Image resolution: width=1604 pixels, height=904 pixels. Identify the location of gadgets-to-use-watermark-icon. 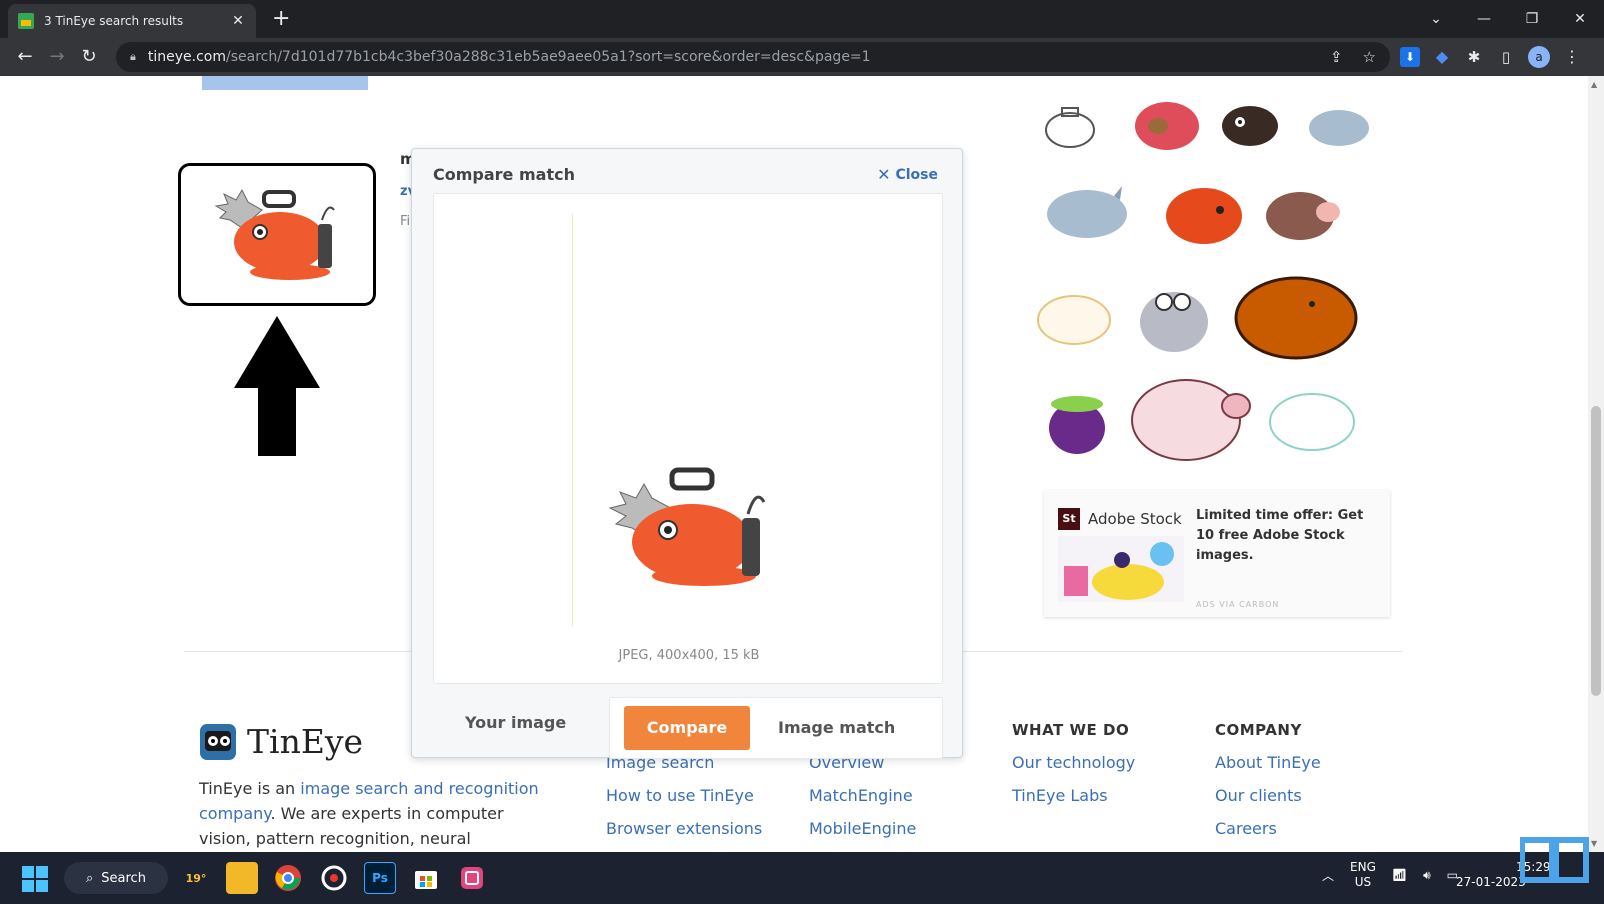
(1554, 860).